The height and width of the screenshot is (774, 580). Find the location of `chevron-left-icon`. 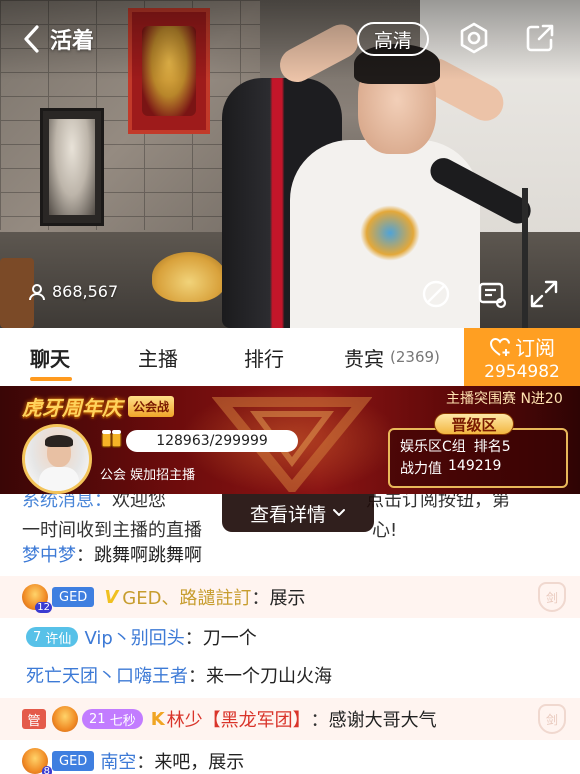

chevron-left-icon is located at coordinates (31, 39).